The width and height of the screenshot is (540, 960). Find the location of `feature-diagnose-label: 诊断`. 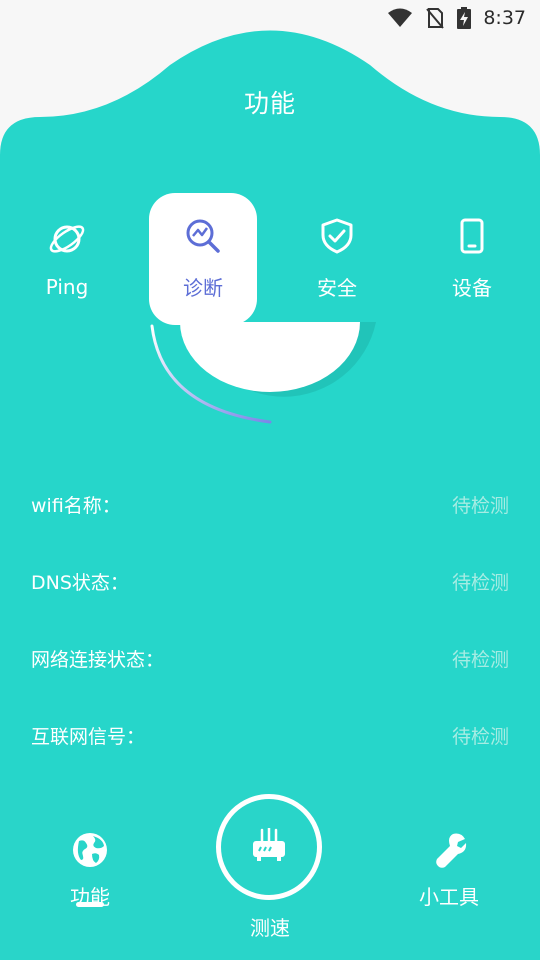

feature-diagnose-label: 诊断 is located at coordinates (203, 288).